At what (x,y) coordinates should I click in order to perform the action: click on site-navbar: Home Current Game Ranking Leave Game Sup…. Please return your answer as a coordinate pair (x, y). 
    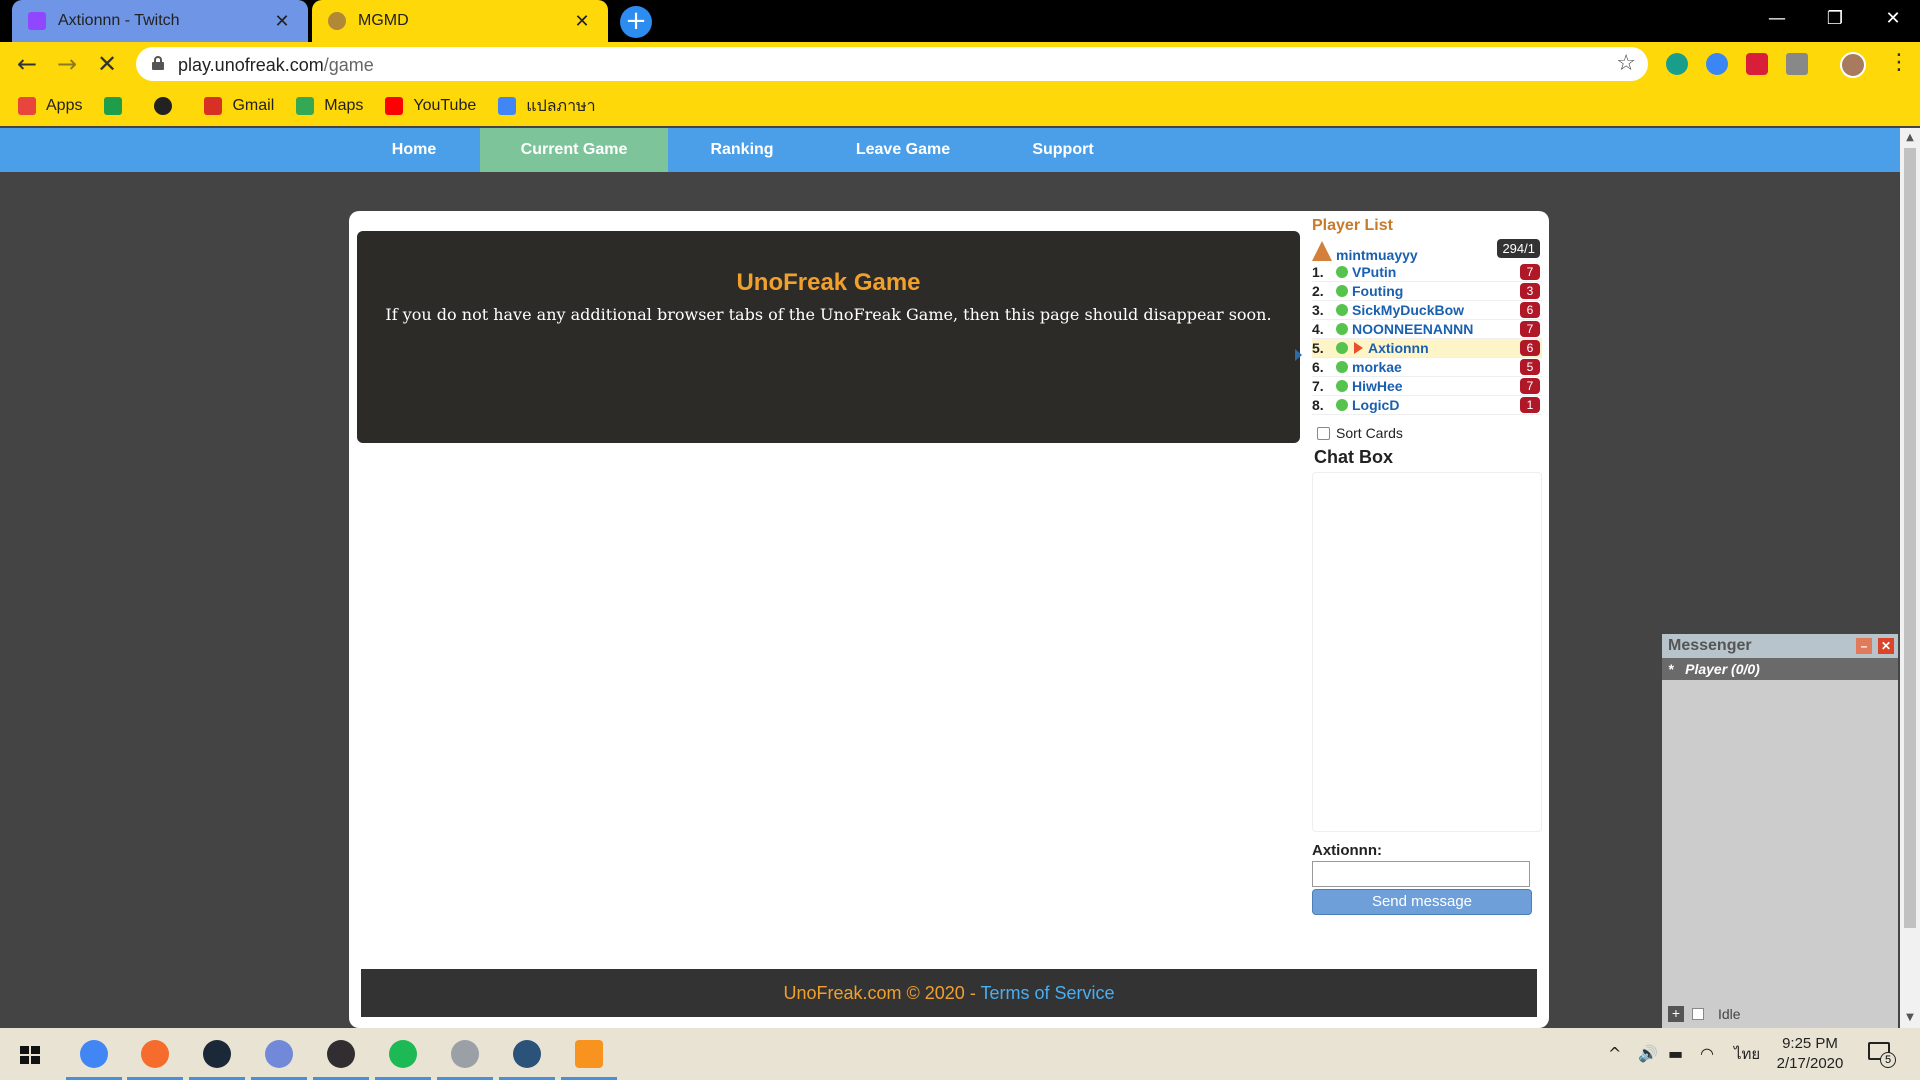
    Looking at the image, I should click on (950, 150).